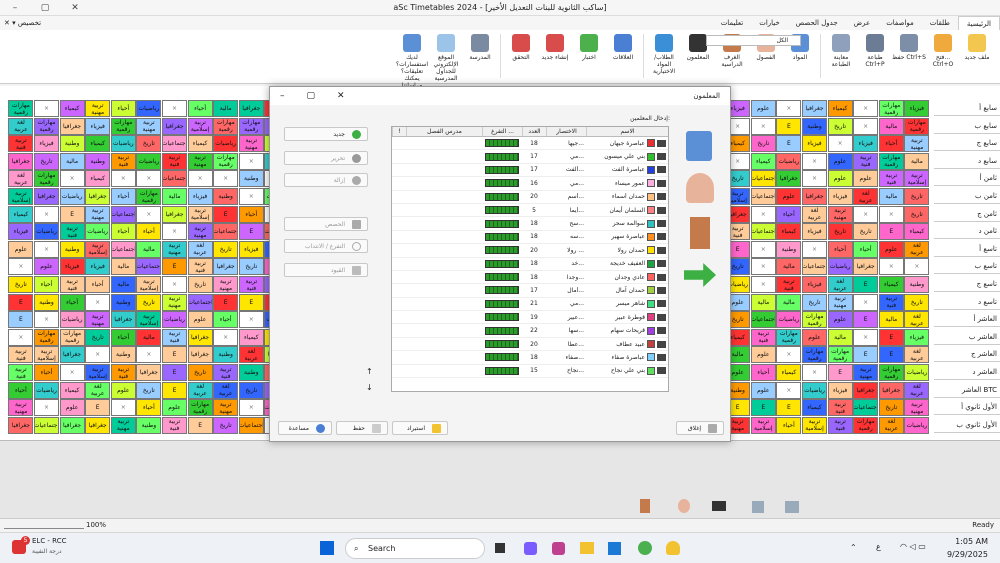 The width and height of the screenshot is (1000, 563). What do you see at coordinates (853, 547) in the screenshot?
I see `chevron-up-icon: ⌃` at bounding box center [853, 547].